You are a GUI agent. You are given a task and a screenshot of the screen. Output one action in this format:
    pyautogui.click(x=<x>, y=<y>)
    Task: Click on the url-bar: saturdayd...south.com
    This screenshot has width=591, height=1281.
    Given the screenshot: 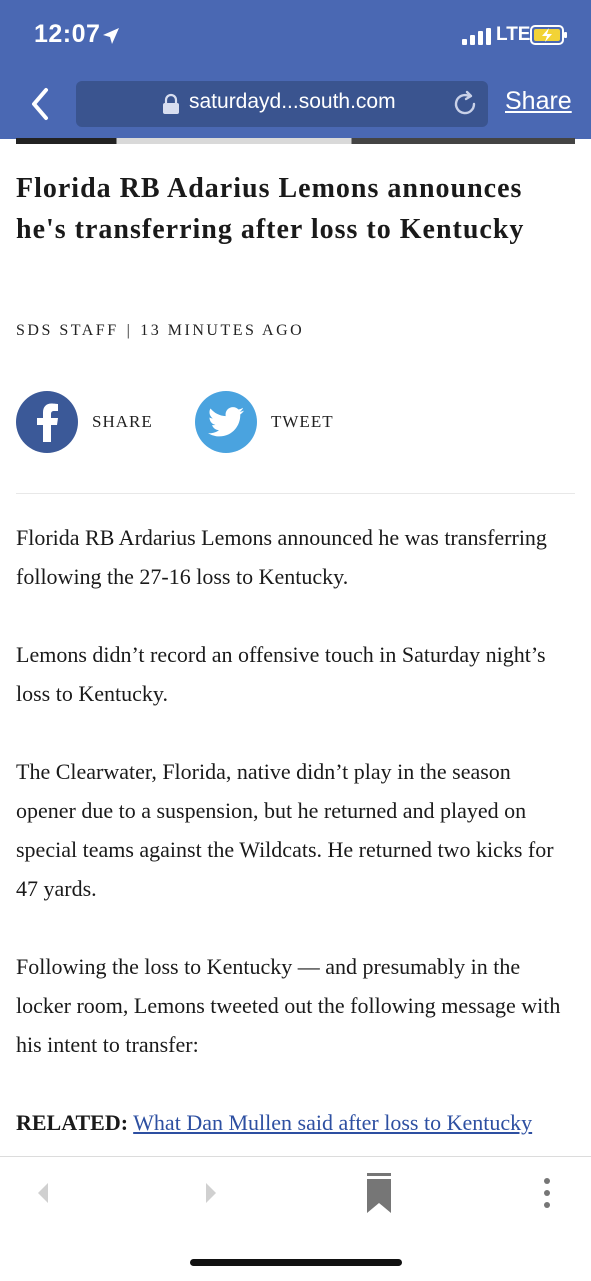 What is the action you would take?
    pyautogui.click(x=282, y=104)
    